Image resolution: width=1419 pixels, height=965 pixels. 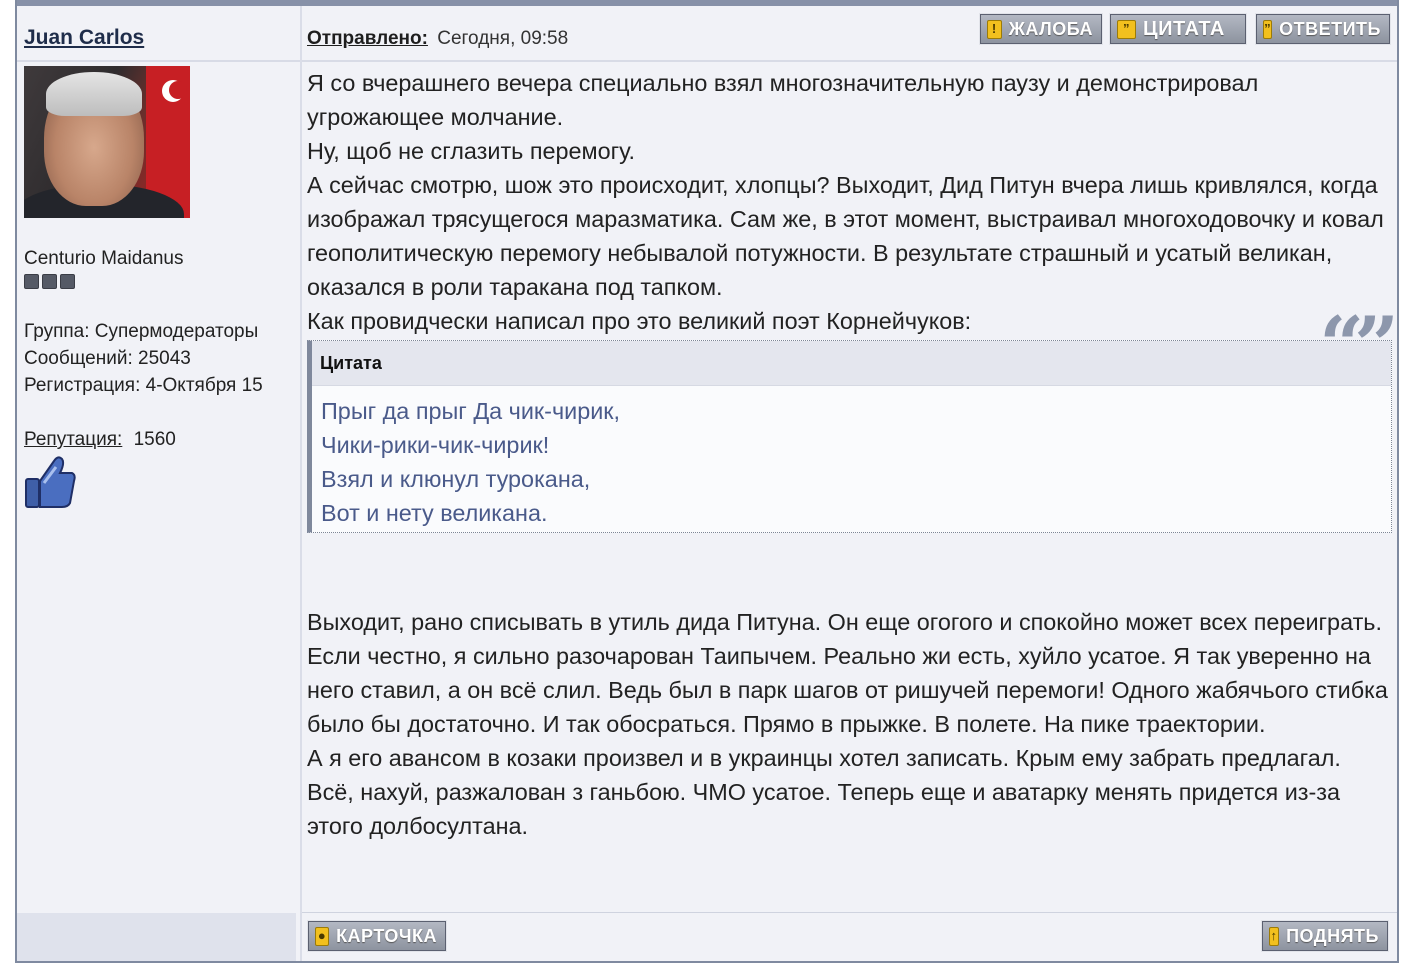 What do you see at coordinates (1359, 345) in the screenshot?
I see `quote-marks-icon: “”` at bounding box center [1359, 345].